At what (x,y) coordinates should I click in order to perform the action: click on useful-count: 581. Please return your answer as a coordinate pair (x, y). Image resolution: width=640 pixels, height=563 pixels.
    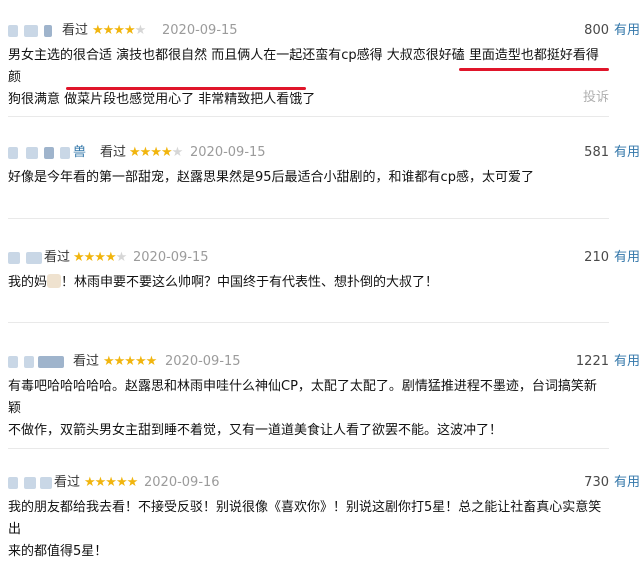
    Looking at the image, I should click on (596, 152).